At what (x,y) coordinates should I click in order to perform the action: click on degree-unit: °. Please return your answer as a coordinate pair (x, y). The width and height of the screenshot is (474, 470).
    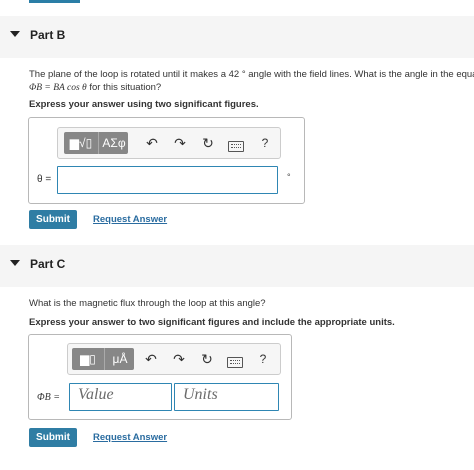
    Looking at the image, I should click on (289, 177).